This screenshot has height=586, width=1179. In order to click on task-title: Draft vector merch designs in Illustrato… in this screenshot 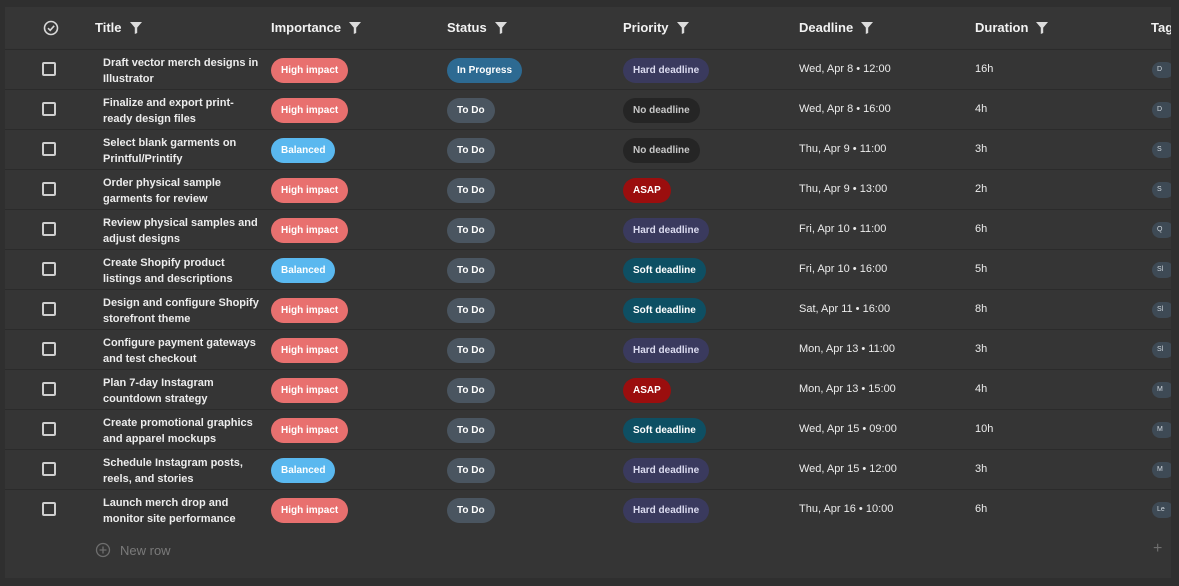, I will do `click(183, 71)`.